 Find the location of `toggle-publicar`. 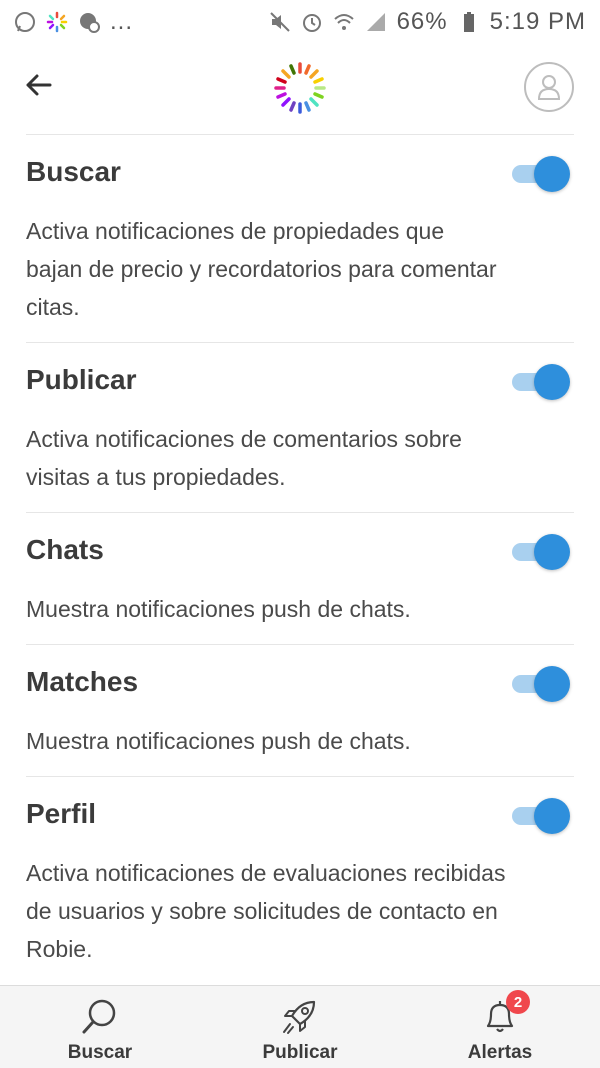

toggle-publicar is located at coordinates (541, 382).